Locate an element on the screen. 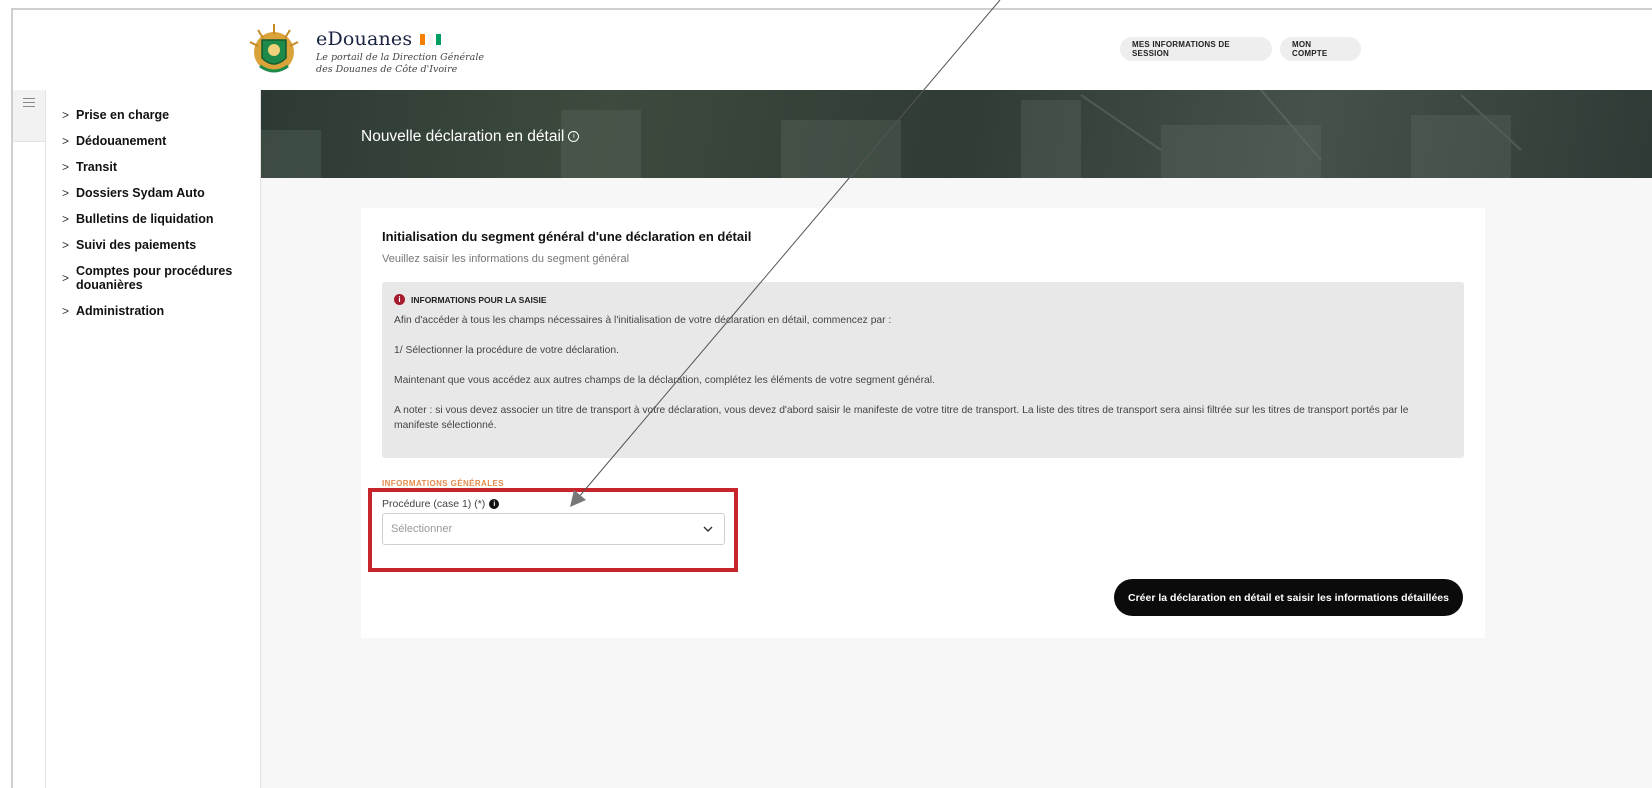 The width and height of the screenshot is (1652, 788). info-panel-heading: i INFORMATIONS POUR LA SAISIE is located at coordinates (470, 299).